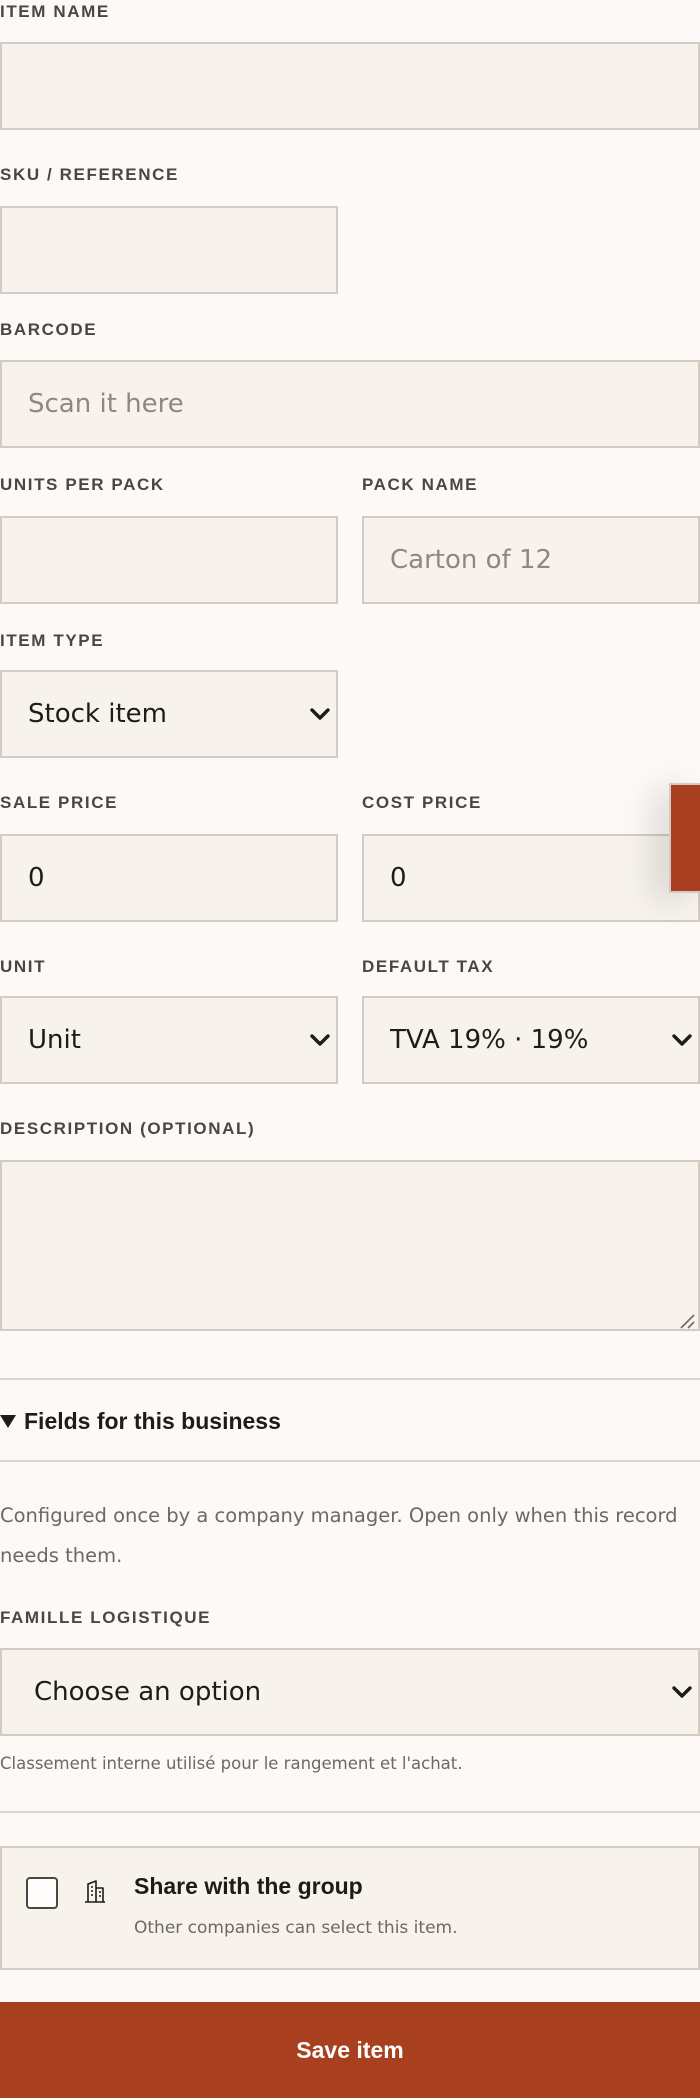  Describe the element at coordinates (296, 1928) in the screenshot. I see `share-subtitle: Other companies can select this item.` at that location.